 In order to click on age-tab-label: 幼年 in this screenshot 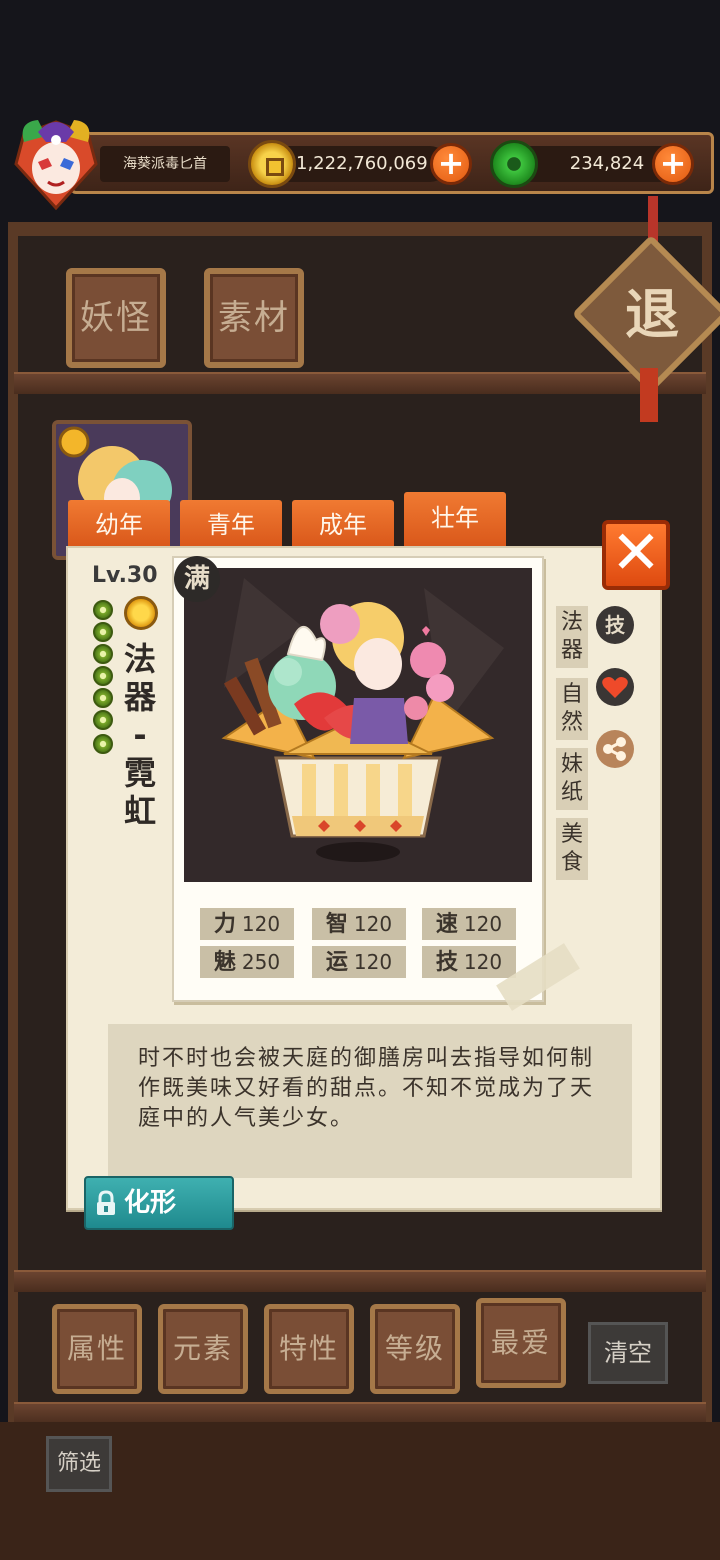, I will do `click(119, 525)`.